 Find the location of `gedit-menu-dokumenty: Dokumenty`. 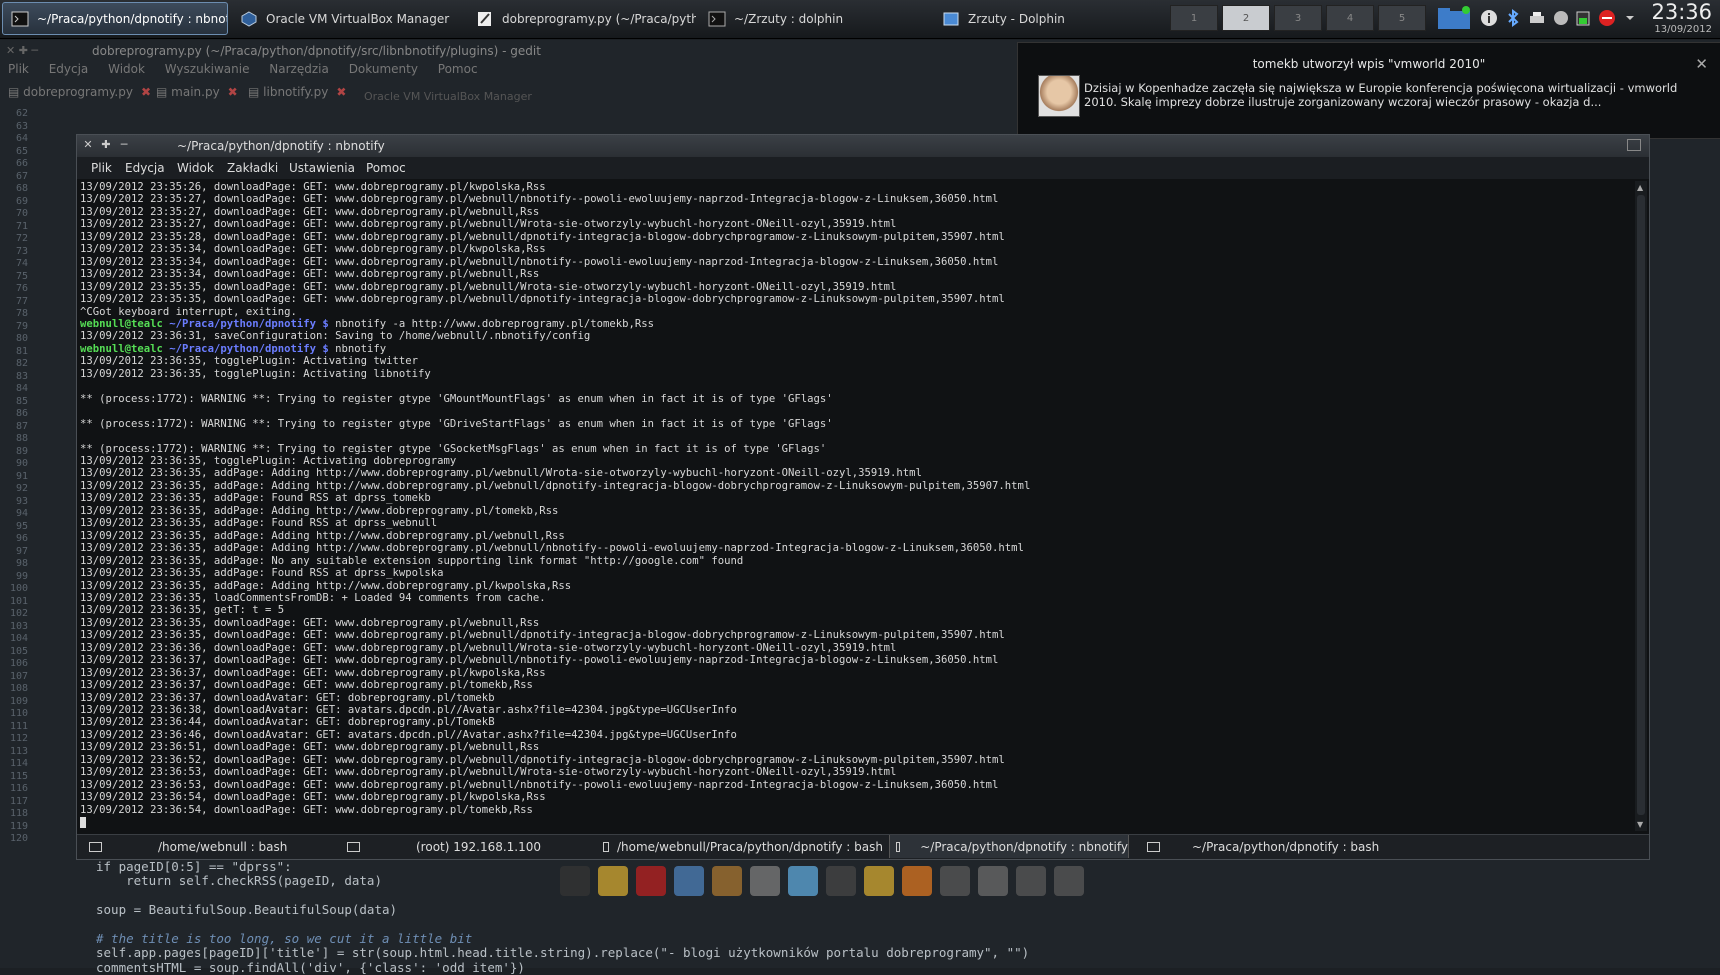

gedit-menu-dokumenty: Dokumenty is located at coordinates (383, 69).